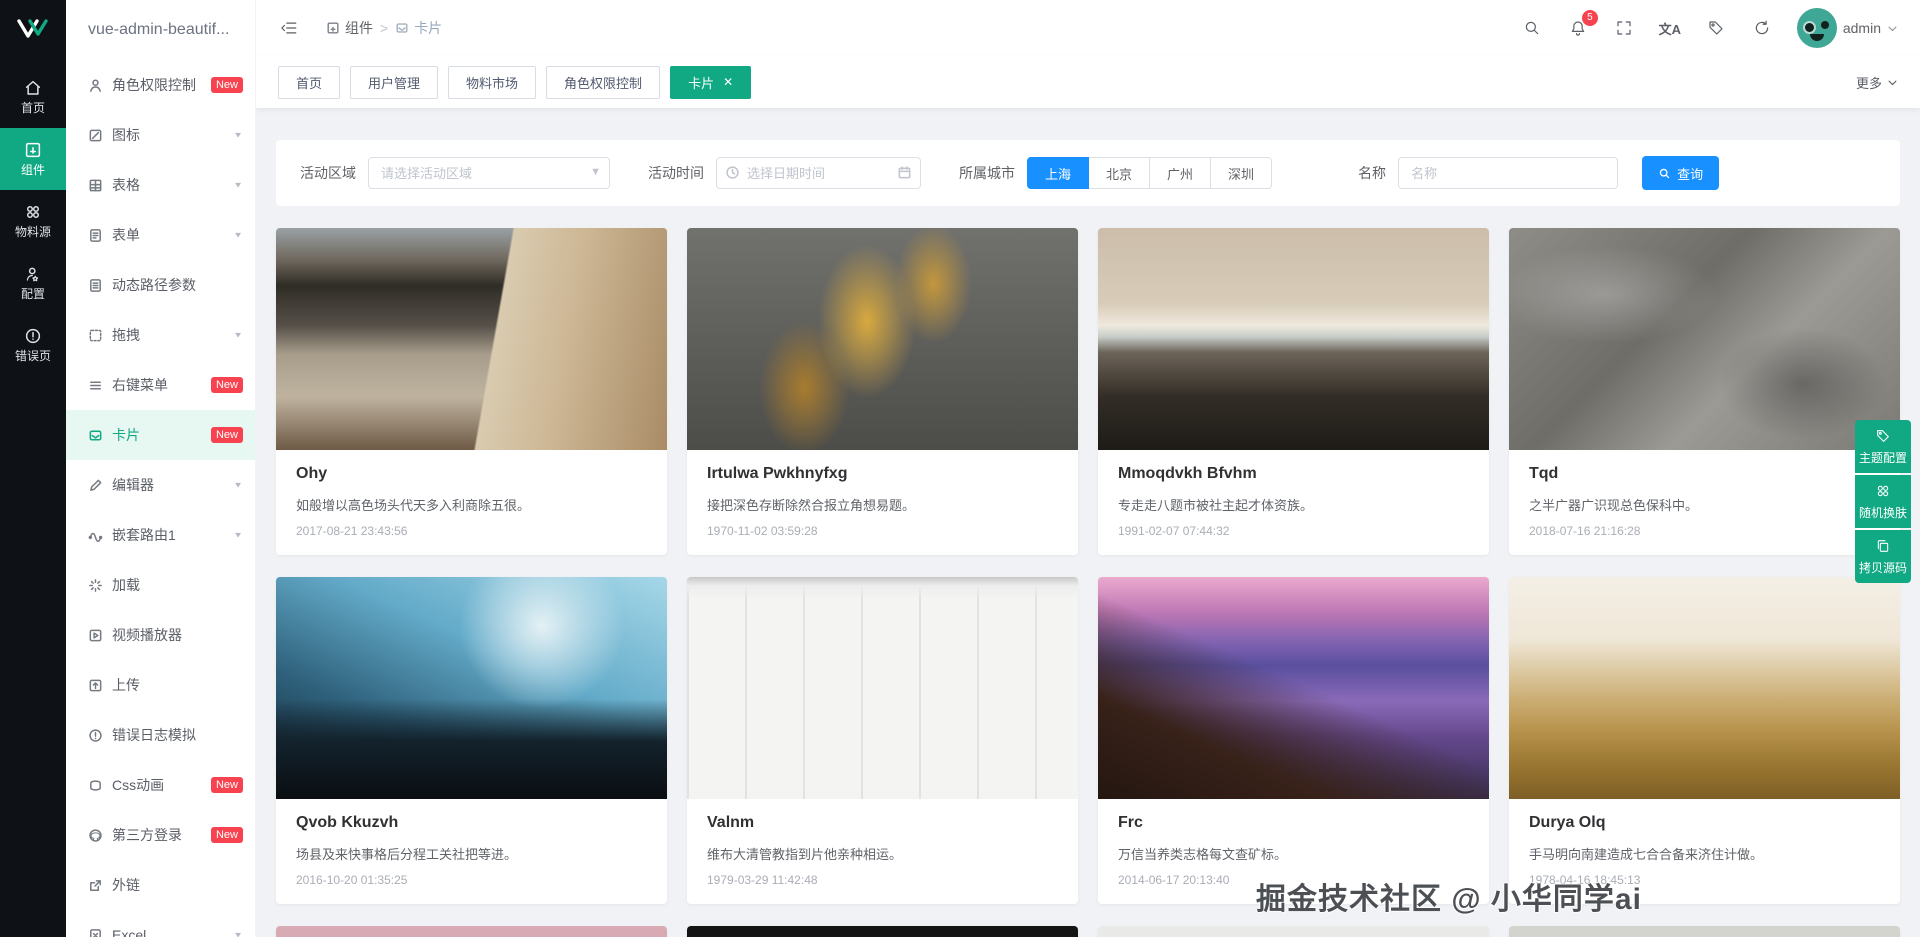  Describe the element at coordinates (1861, 28) in the screenshot. I see `user-name: admin` at that location.